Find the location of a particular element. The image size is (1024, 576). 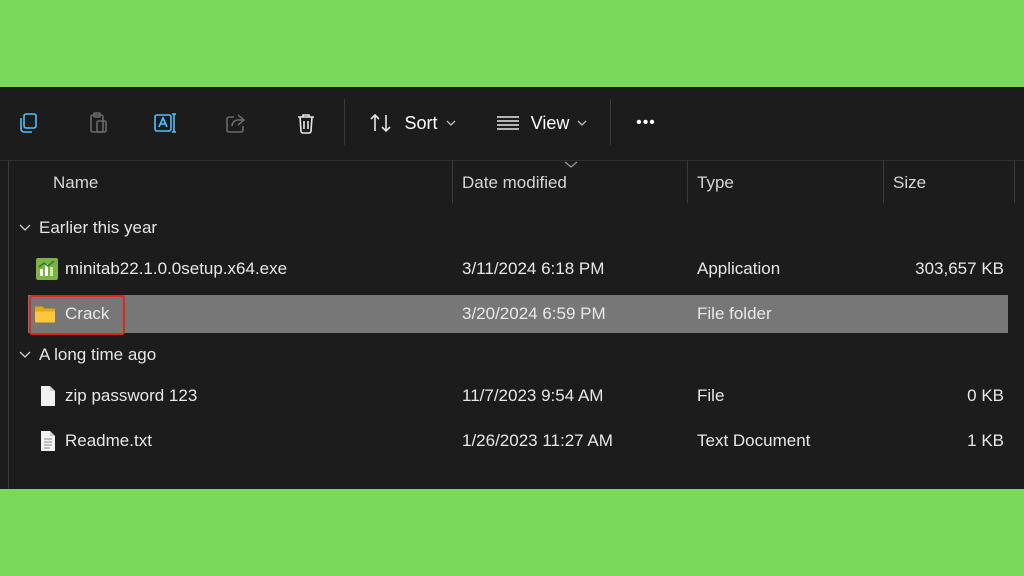

file-size is located at coordinates (939, 314).